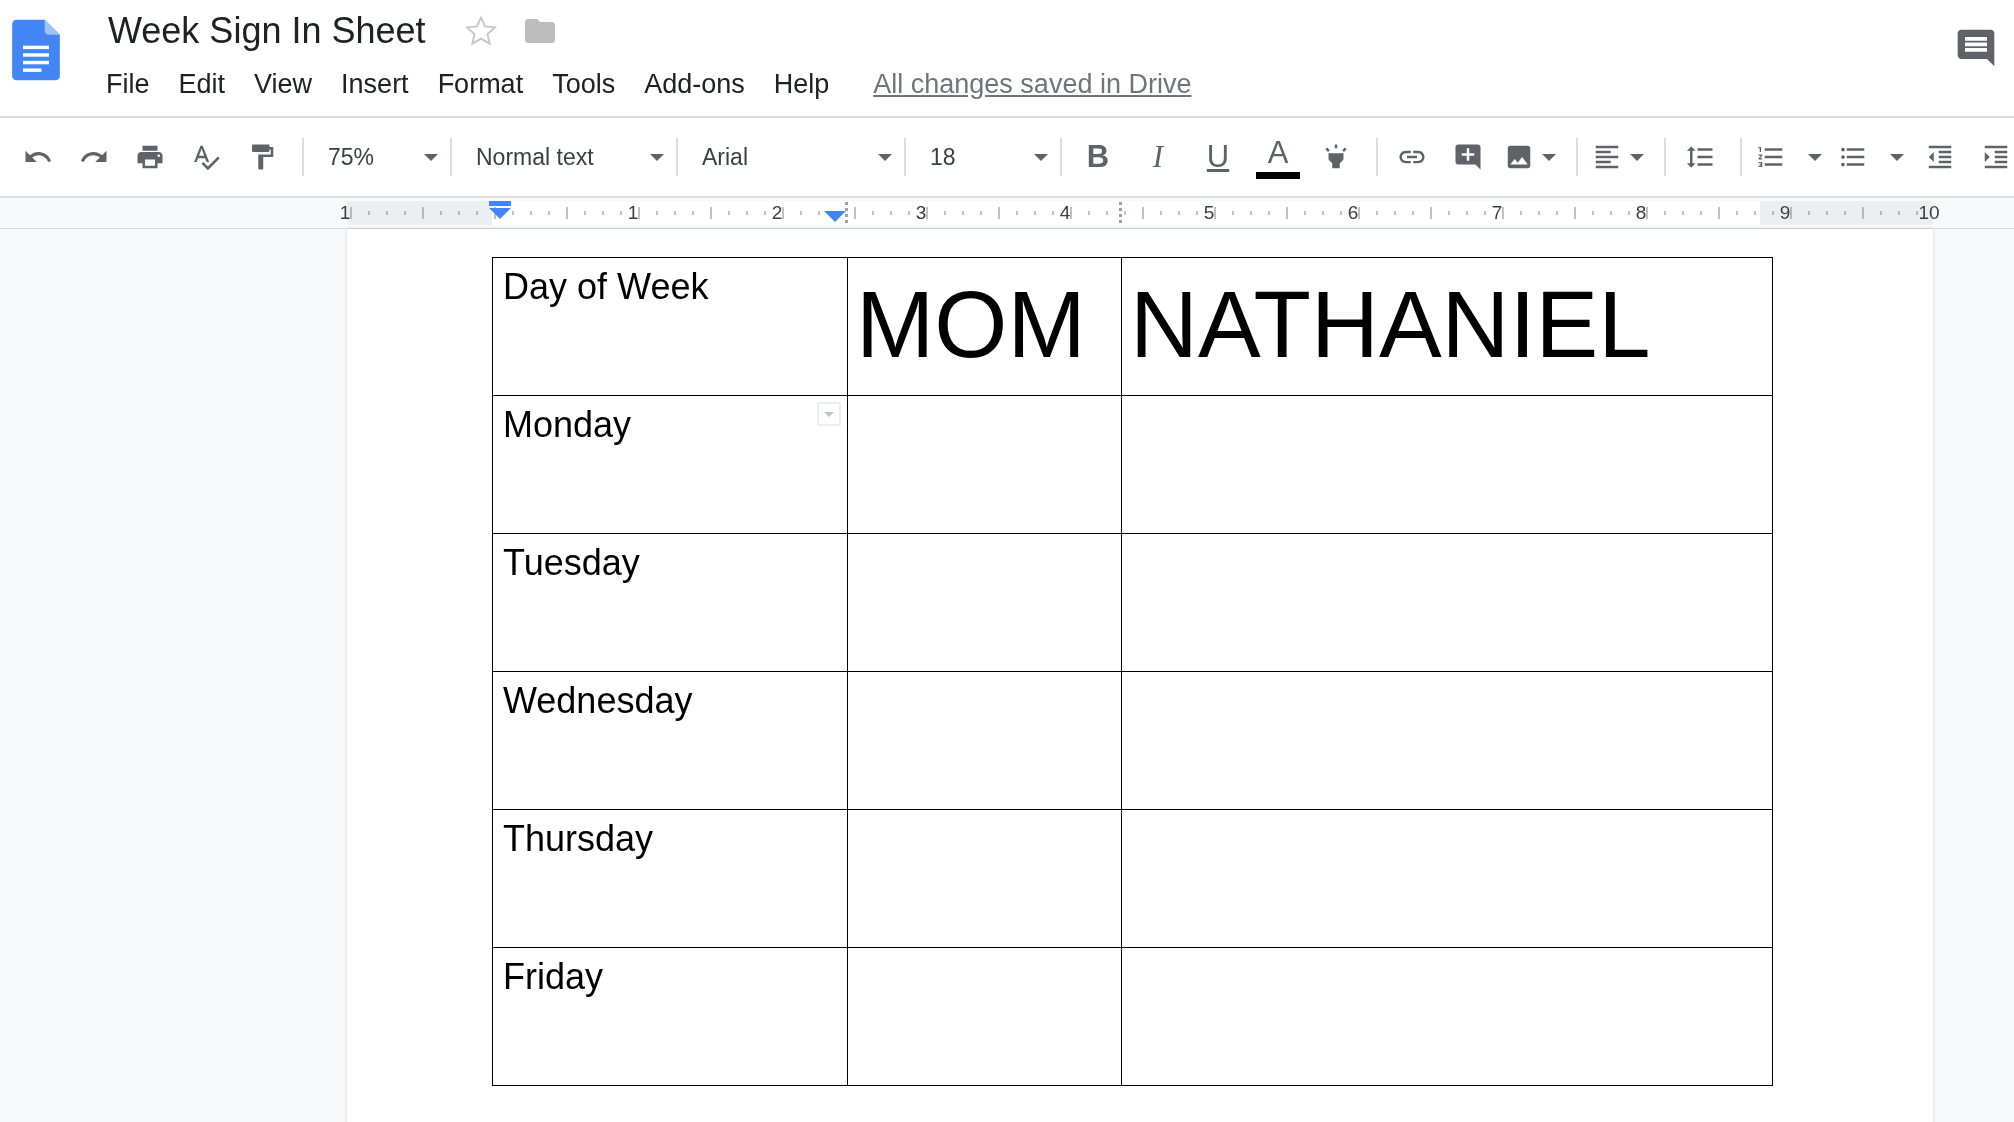  Describe the element at coordinates (1785, 212) in the screenshot. I see `ruler-number: 9` at that location.